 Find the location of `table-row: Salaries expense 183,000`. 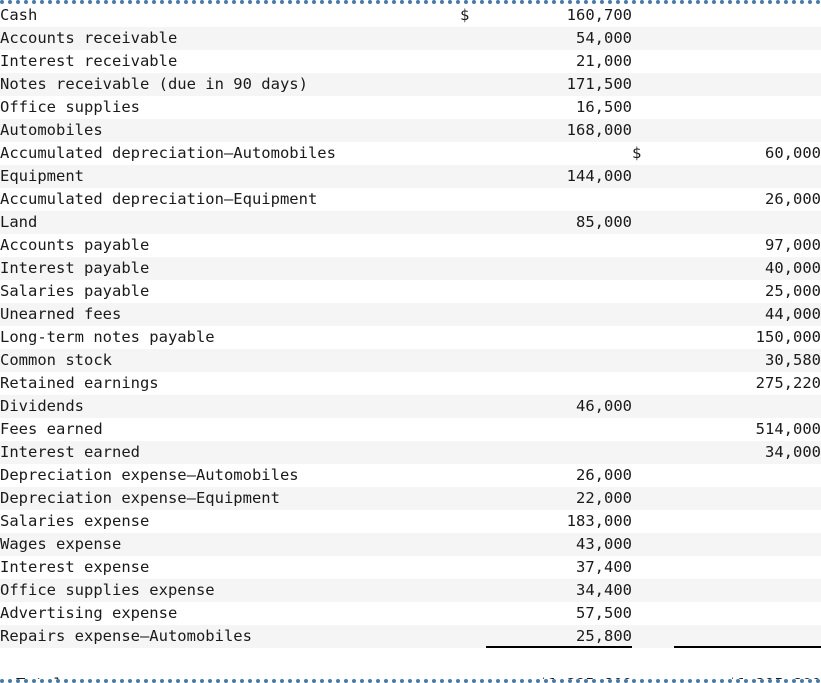

table-row: Salaries expense 183,000 is located at coordinates (410, 521).